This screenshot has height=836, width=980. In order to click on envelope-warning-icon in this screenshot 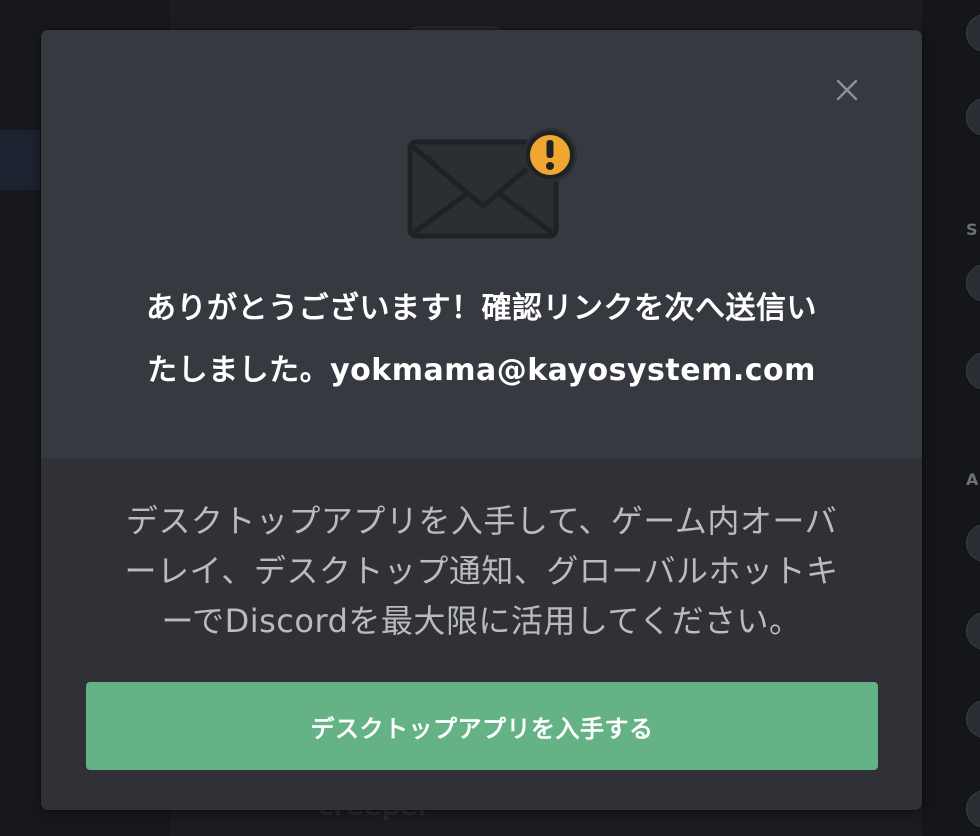, I will do `click(494, 186)`.